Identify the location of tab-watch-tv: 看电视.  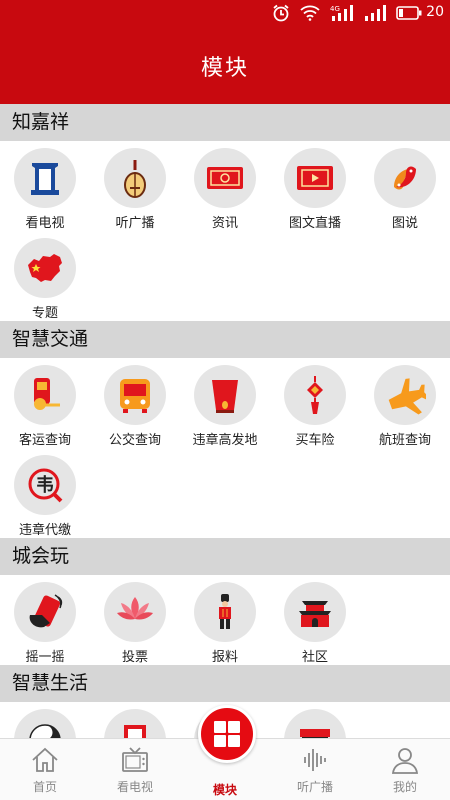
(135, 769).